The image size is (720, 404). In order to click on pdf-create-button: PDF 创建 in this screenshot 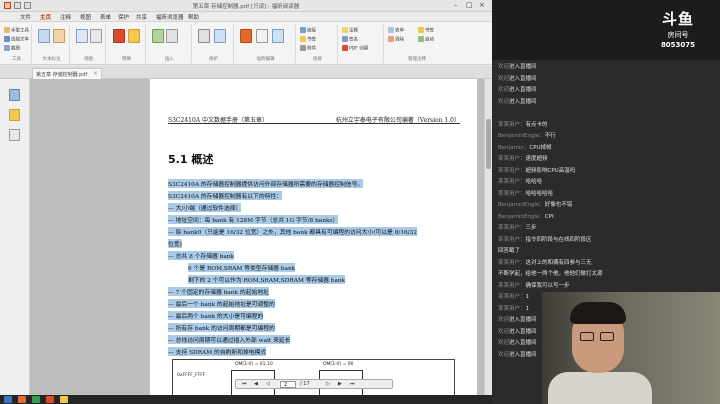, I will do `click(355, 48)`.